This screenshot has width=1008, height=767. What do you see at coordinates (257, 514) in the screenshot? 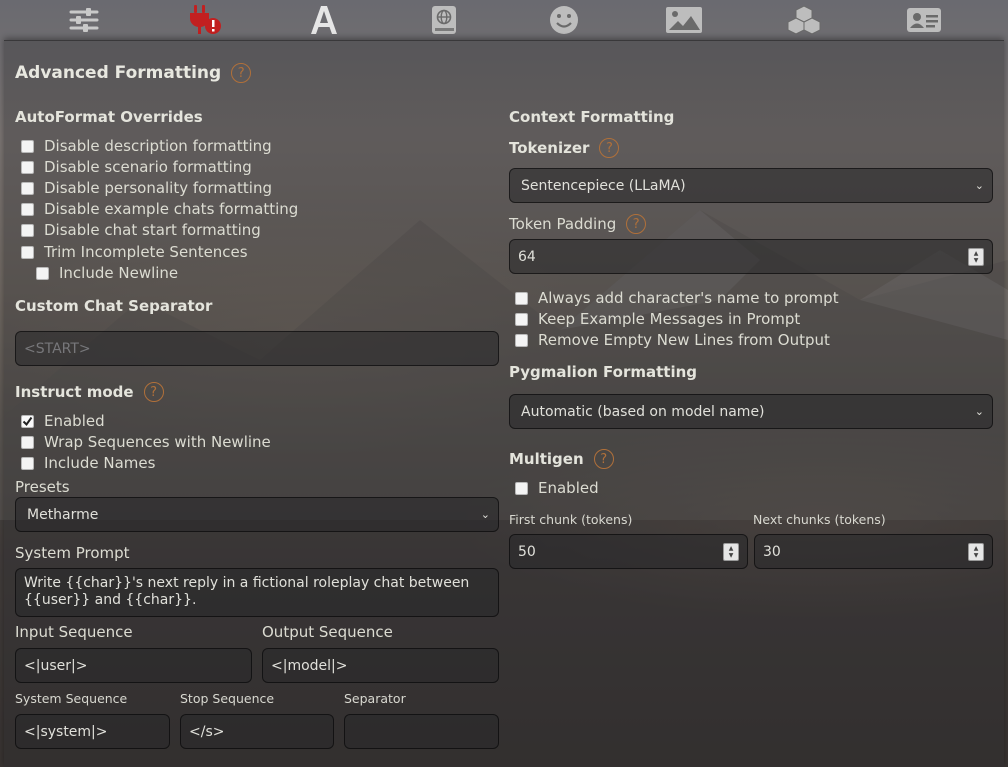
I see `presets-select: Metharme ⌄` at bounding box center [257, 514].